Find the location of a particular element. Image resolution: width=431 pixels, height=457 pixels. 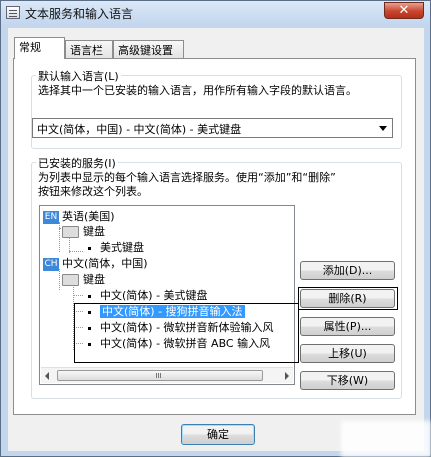

window-title: 文本服务和输入语言 is located at coordinates (79, 14).